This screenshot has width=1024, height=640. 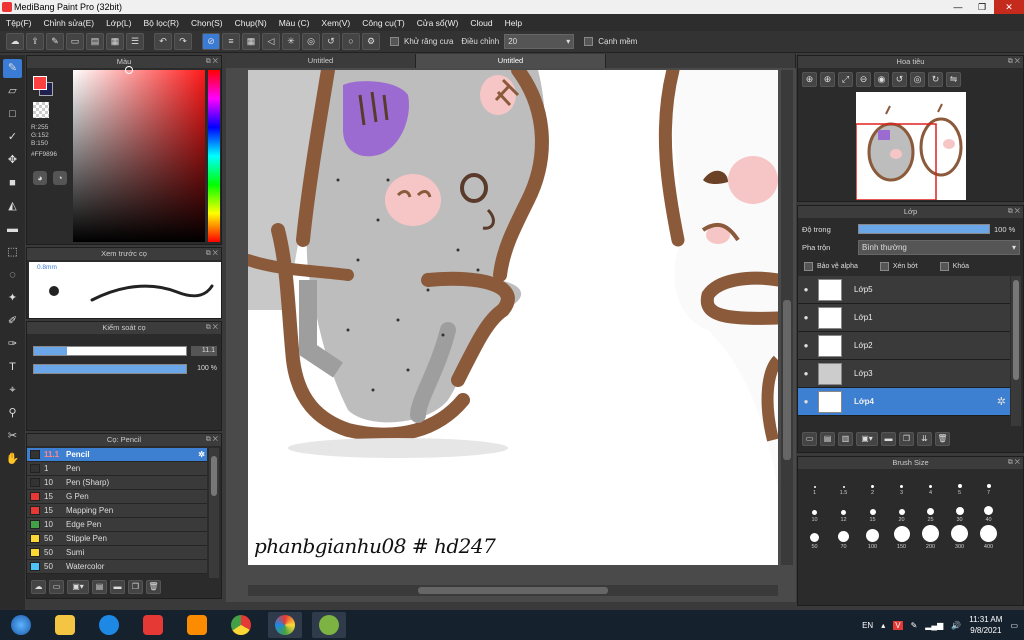 I want to click on brush-item-pen-sharp: 10 Pen (Sharp), so click(x=117, y=483).